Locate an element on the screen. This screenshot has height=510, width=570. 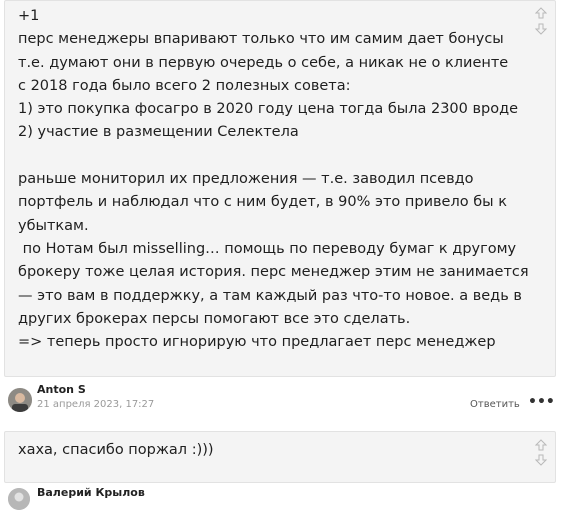
reply-button: Ответить is located at coordinates (495, 404).